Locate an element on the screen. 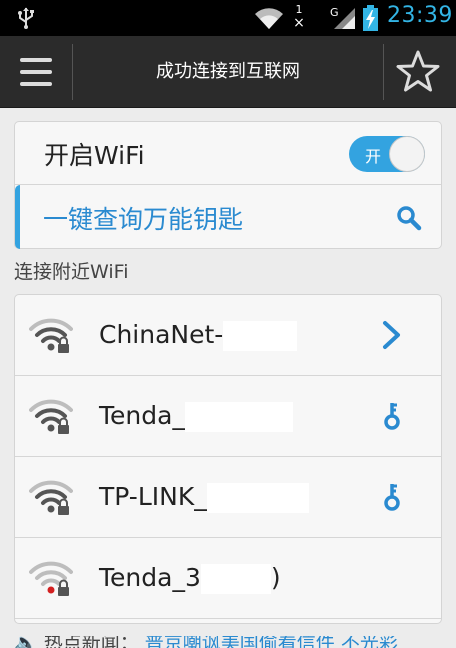 This screenshot has height=648, width=456. notification-x: × is located at coordinates (299, 23).